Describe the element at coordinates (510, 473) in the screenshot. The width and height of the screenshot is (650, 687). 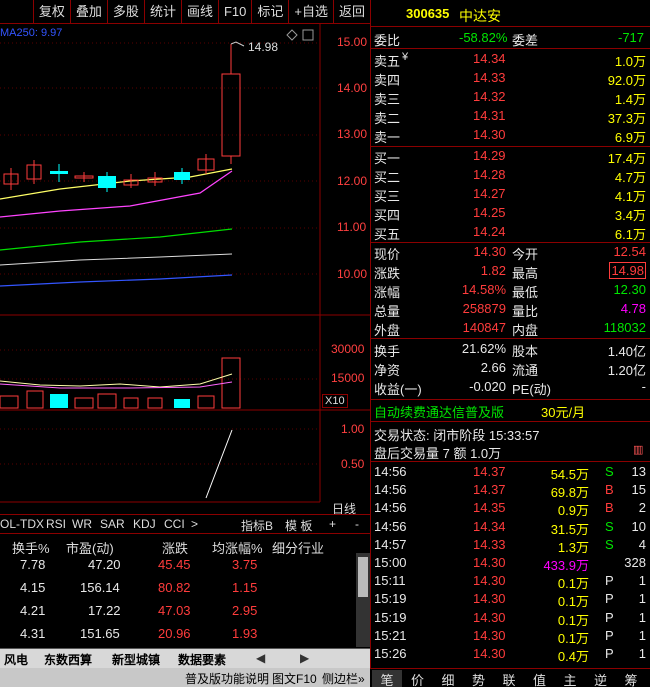
I see `tick-row: 14:56 14.37 54.5万 S 13` at that location.